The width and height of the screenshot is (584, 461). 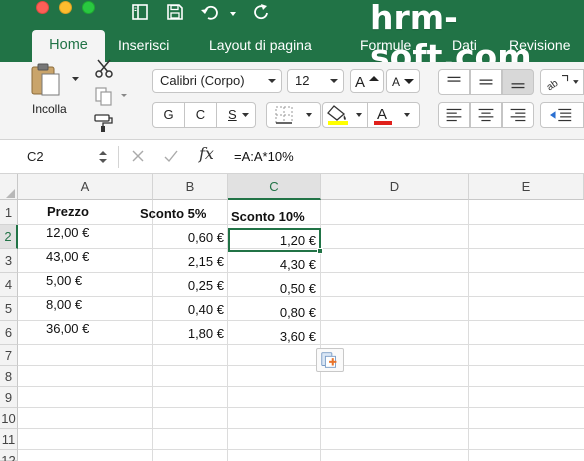 I want to click on italic-button: C, so click(x=200, y=115).